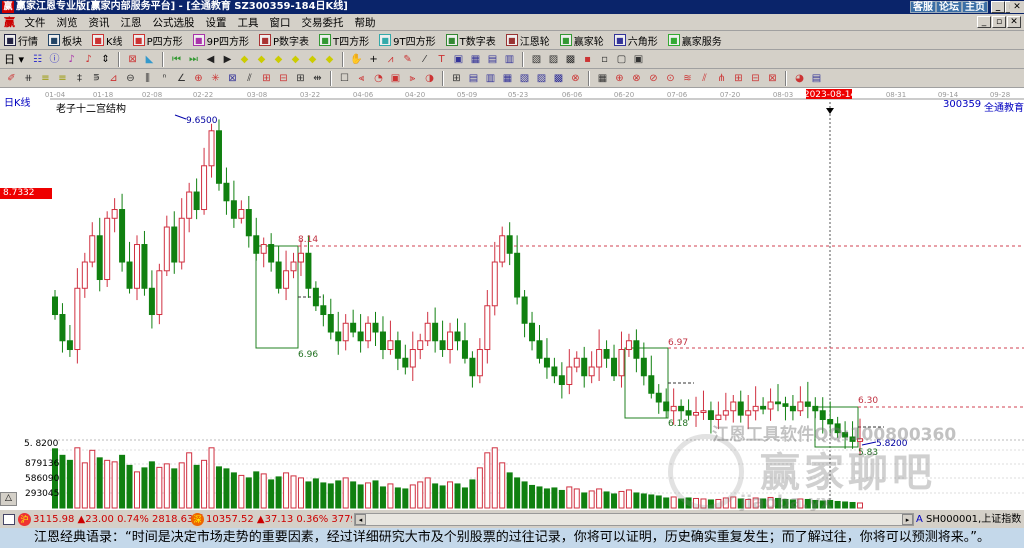 Image resolution: width=1024 pixels, height=548 pixels. What do you see at coordinates (356, 59) in the screenshot?
I see `hand-icon: ✋` at bounding box center [356, 59].